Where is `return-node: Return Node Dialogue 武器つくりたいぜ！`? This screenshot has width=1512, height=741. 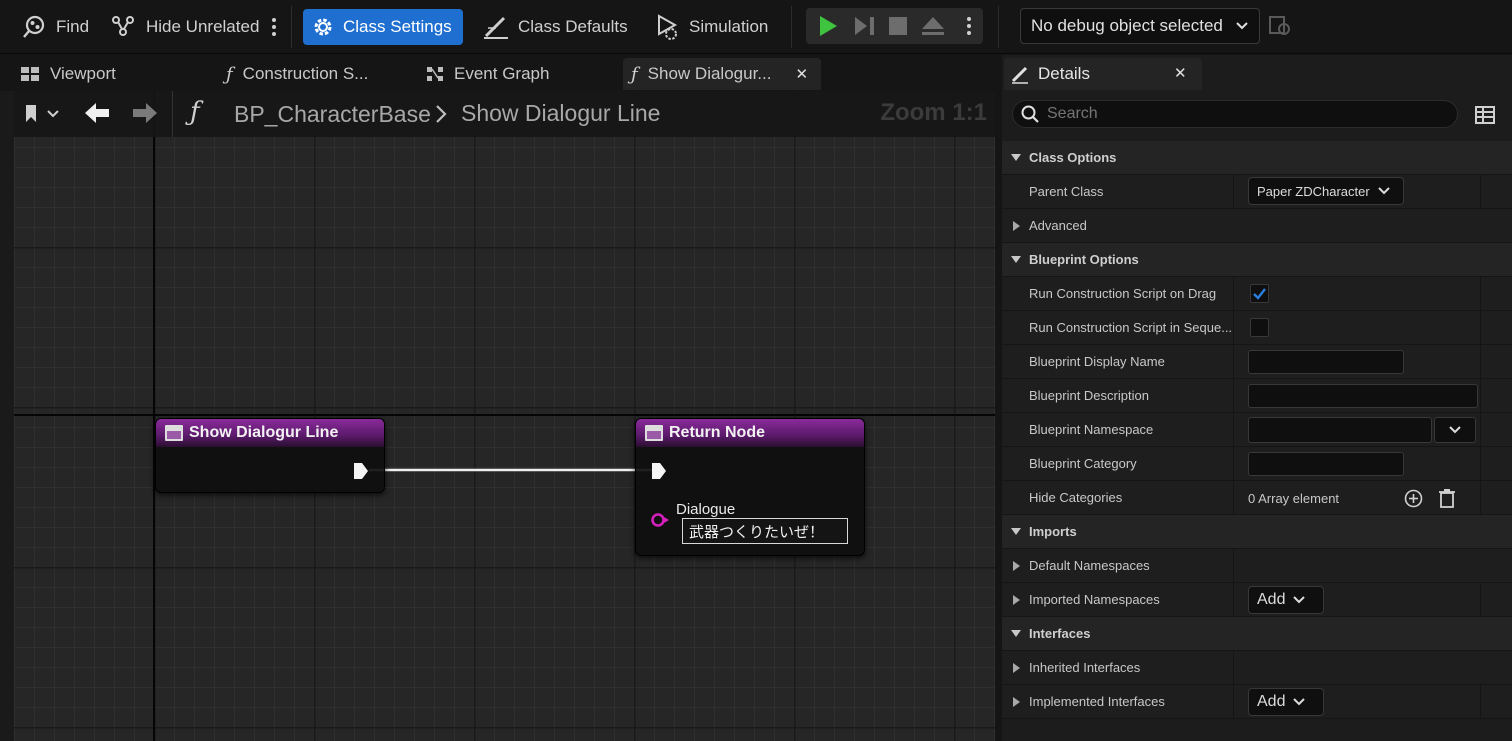
return-node: Return Node Dialogue 武器つくりたいぜ！ is located at coordinates (750, 487).